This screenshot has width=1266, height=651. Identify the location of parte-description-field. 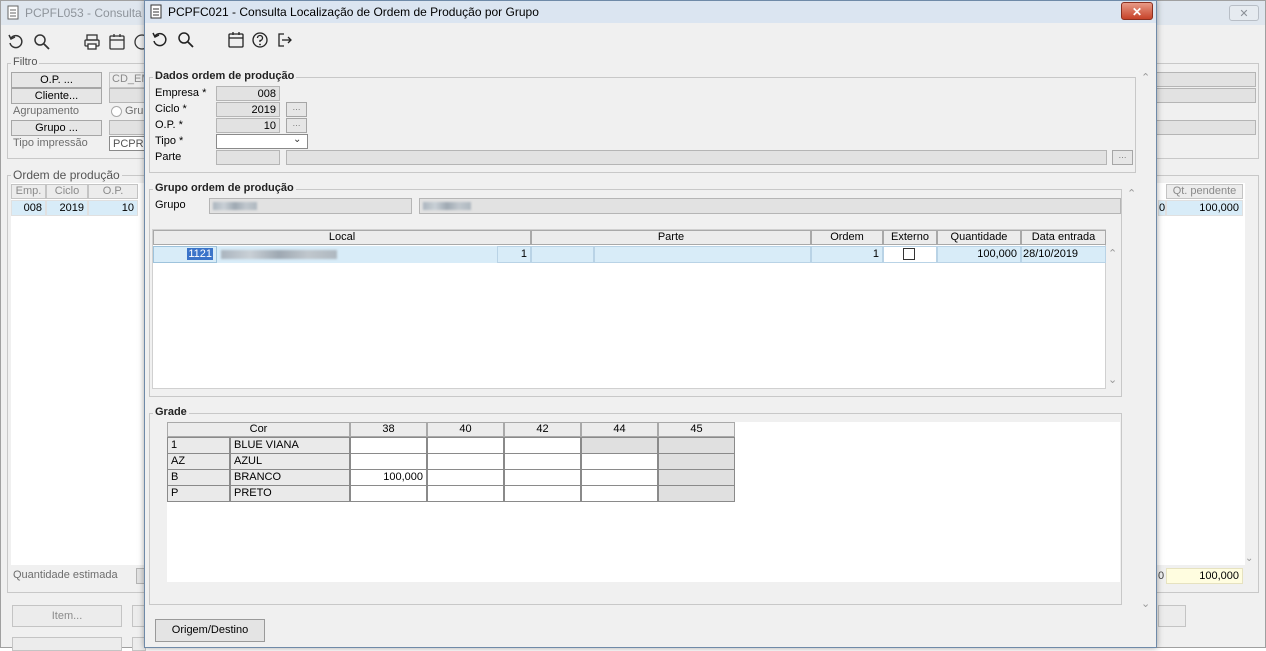
(696, 157).